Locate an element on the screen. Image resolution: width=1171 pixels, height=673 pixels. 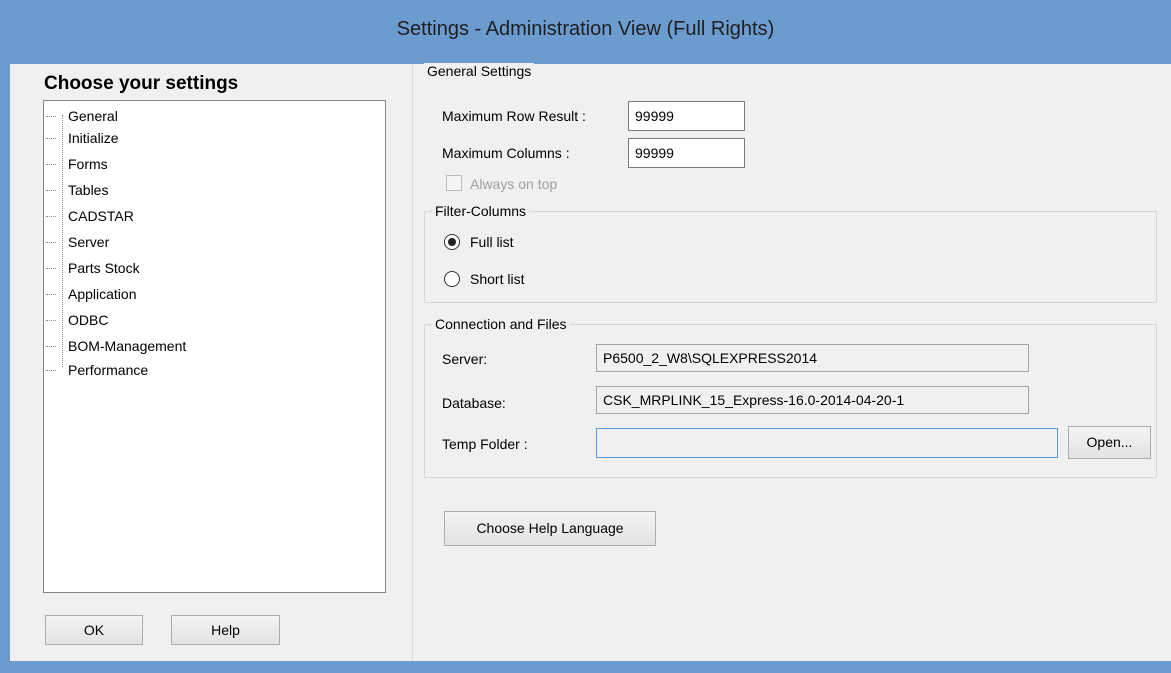
always-on-top-checkbox is located at coordinates (454, 183).